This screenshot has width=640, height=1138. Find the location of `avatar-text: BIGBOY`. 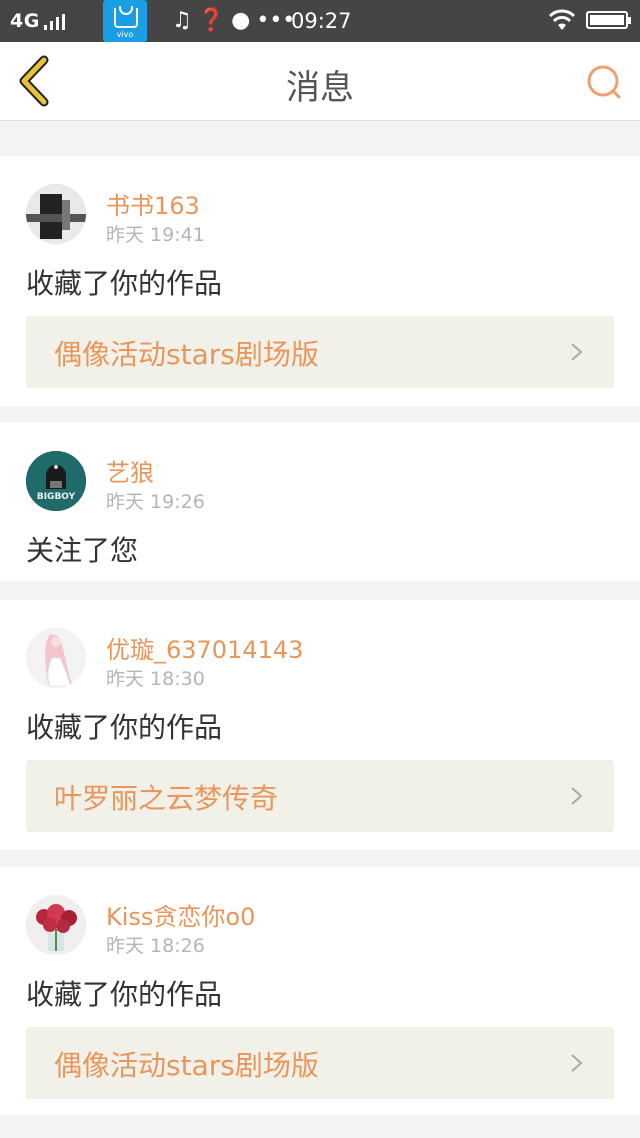

avatar-text: BIGBOY is located at coordinates (56, 497).